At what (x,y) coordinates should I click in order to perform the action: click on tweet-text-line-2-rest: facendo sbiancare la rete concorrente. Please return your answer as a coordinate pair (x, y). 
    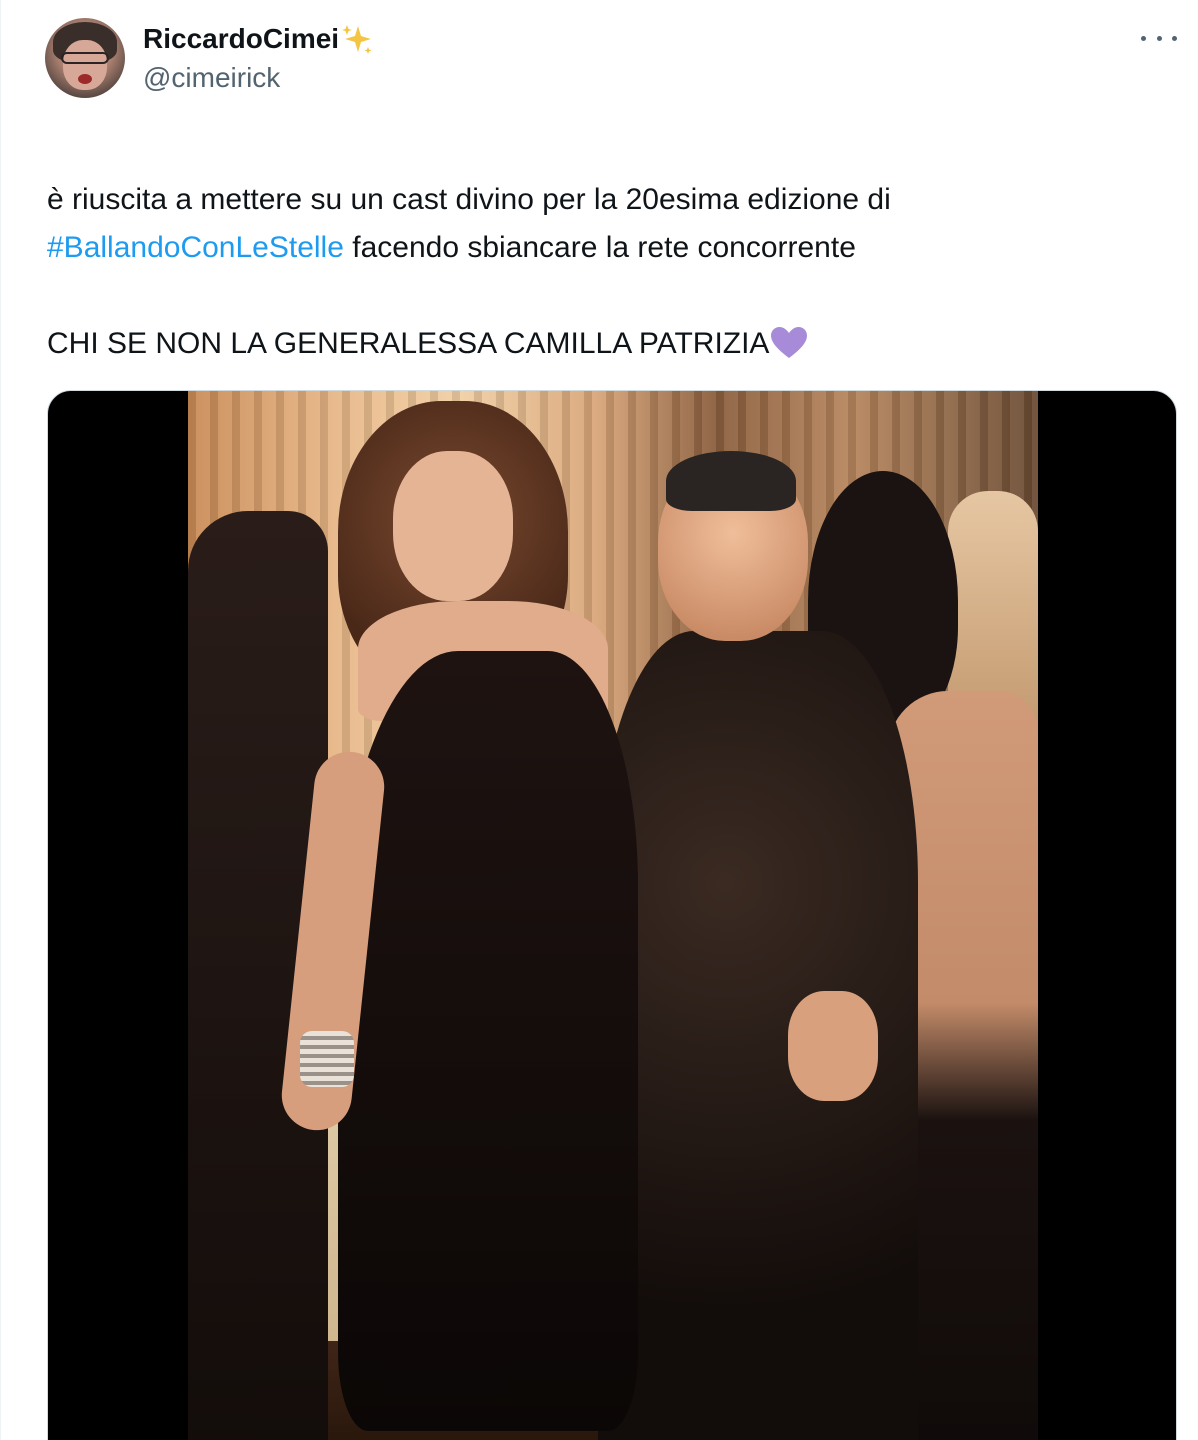
    Looking at the image, I should click on (599, 247).